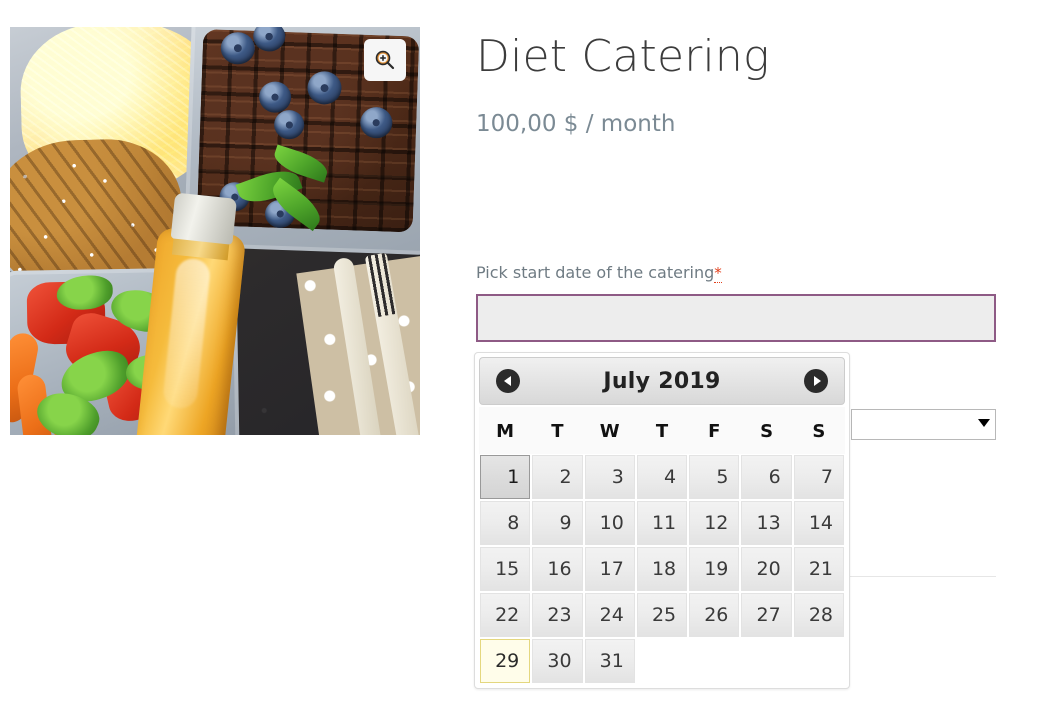 The height and width of the screenshot is (701, 1041). Describe the element at coordinates (623, 56) in the screenshot. I see `page-title: Diet Catering` at that location.